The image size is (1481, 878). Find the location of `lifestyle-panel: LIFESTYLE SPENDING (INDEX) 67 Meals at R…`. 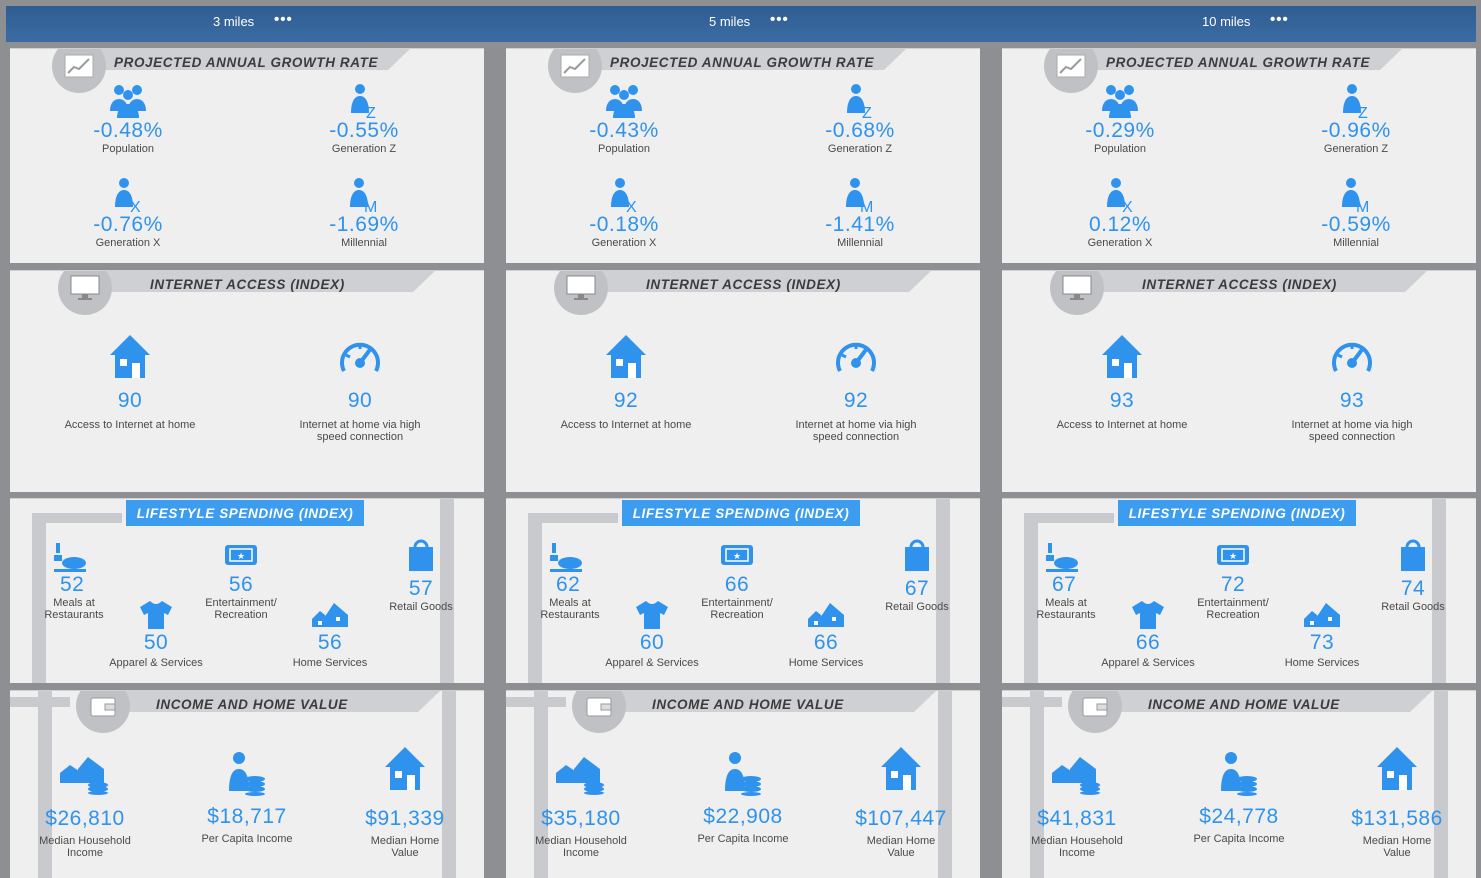

lifestyle-panel: LIFESTYLE SPENDING (INDEX) 67 Meals at R… is located at coordinates (1239, 590).